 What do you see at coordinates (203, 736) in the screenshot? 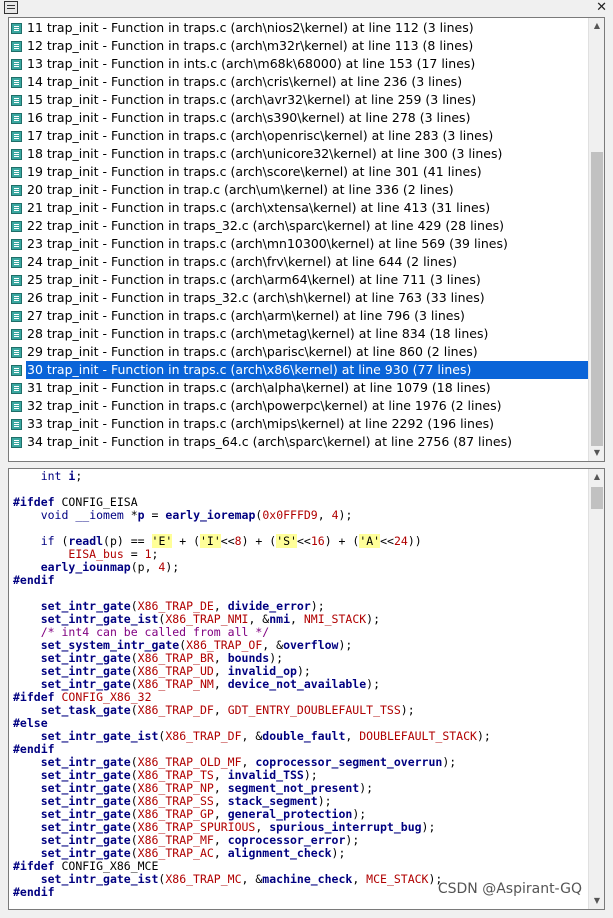
I see `code-token: X86_TRAP_DF` at bounding box center [203, 736].